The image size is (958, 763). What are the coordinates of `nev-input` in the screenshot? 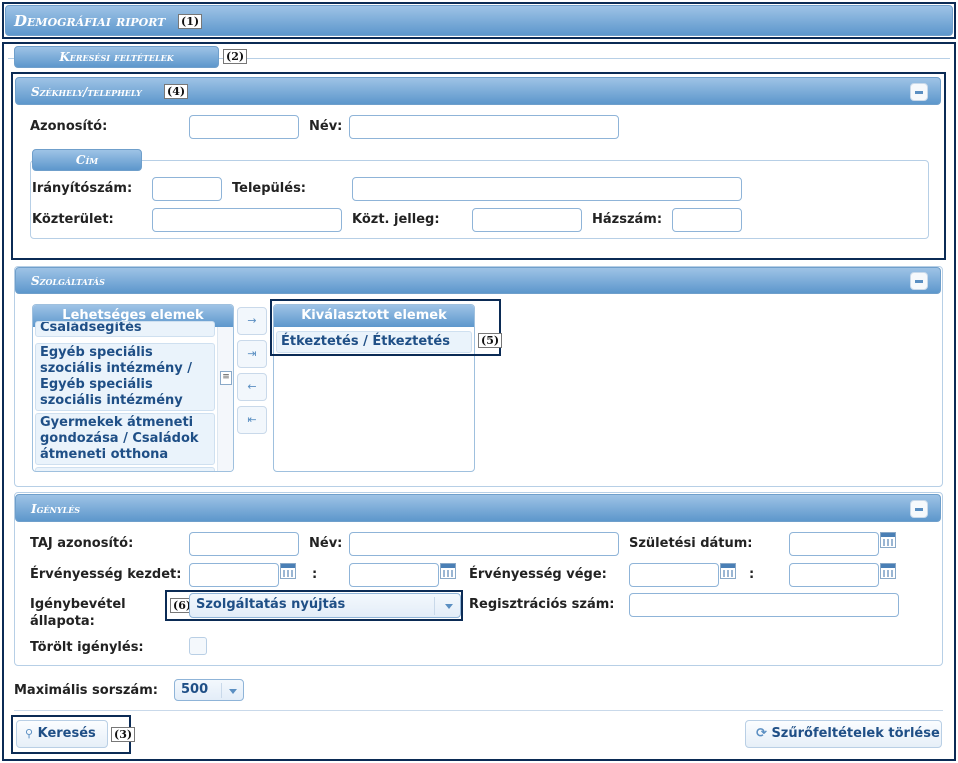 It's located at (484, 127).